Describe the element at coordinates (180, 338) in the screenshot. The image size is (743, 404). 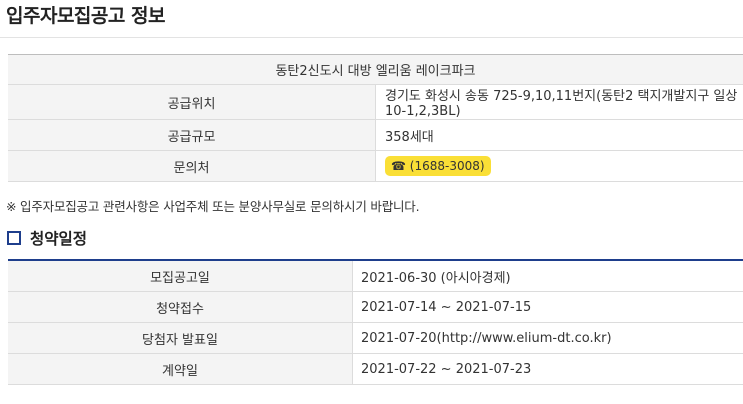
I see `schedule-label: 당첨자 발표일` at that location.